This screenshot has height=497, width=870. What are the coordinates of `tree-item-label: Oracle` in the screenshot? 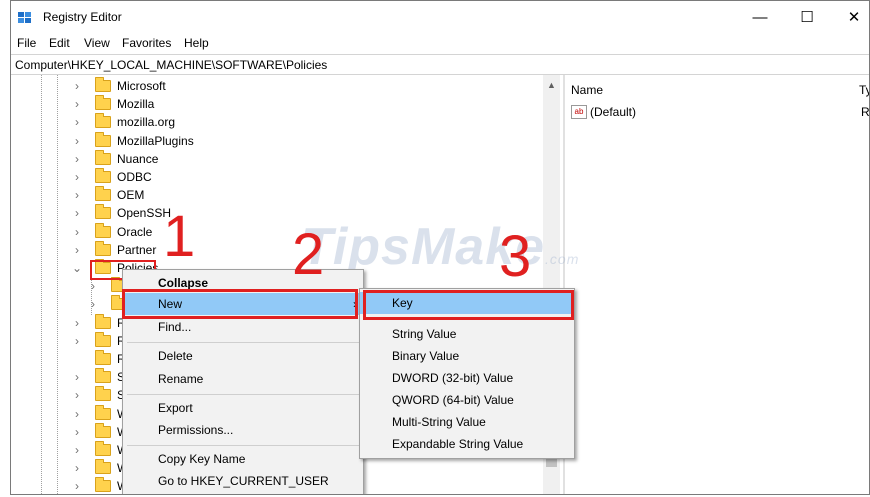 It's located at (135, 231).